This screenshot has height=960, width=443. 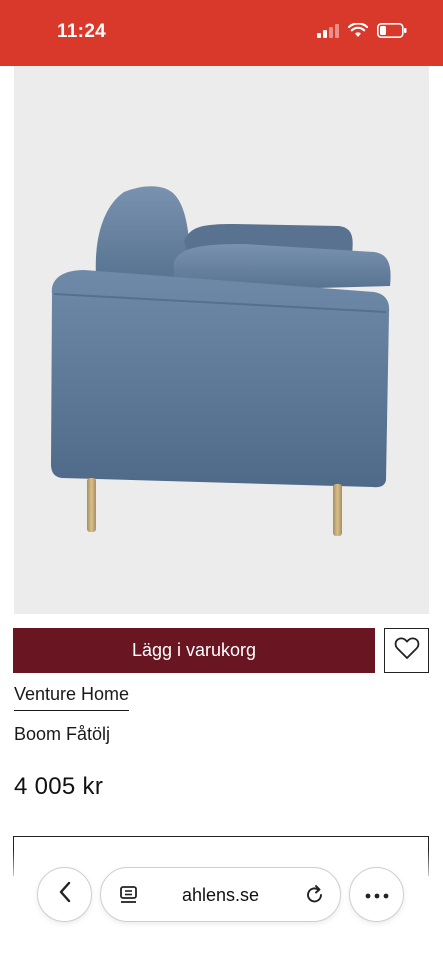 What do you see at coordinates (59, 786) in the screenshot?
I see `product-price: 4 005 kr` at bounding box center [59, 786].